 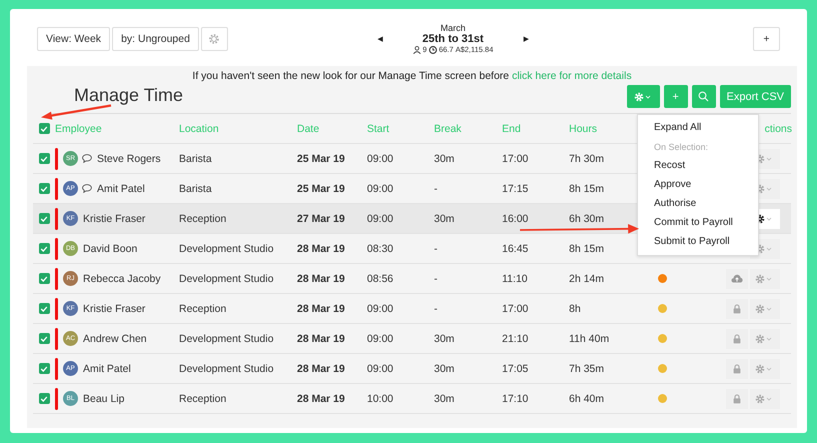 What do you see at coordinates (129, 96) in the screenshot?
I see `page-title: Manage Time` at bounding box center [129, 96].